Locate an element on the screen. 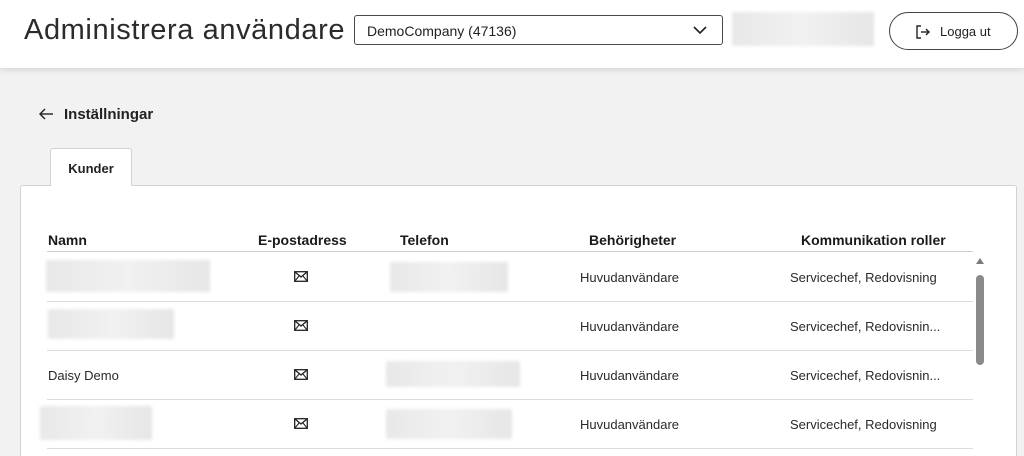 This screenshot has width=1024, height=456. page-title: Administrera användare is located at coordinates (185, 30).